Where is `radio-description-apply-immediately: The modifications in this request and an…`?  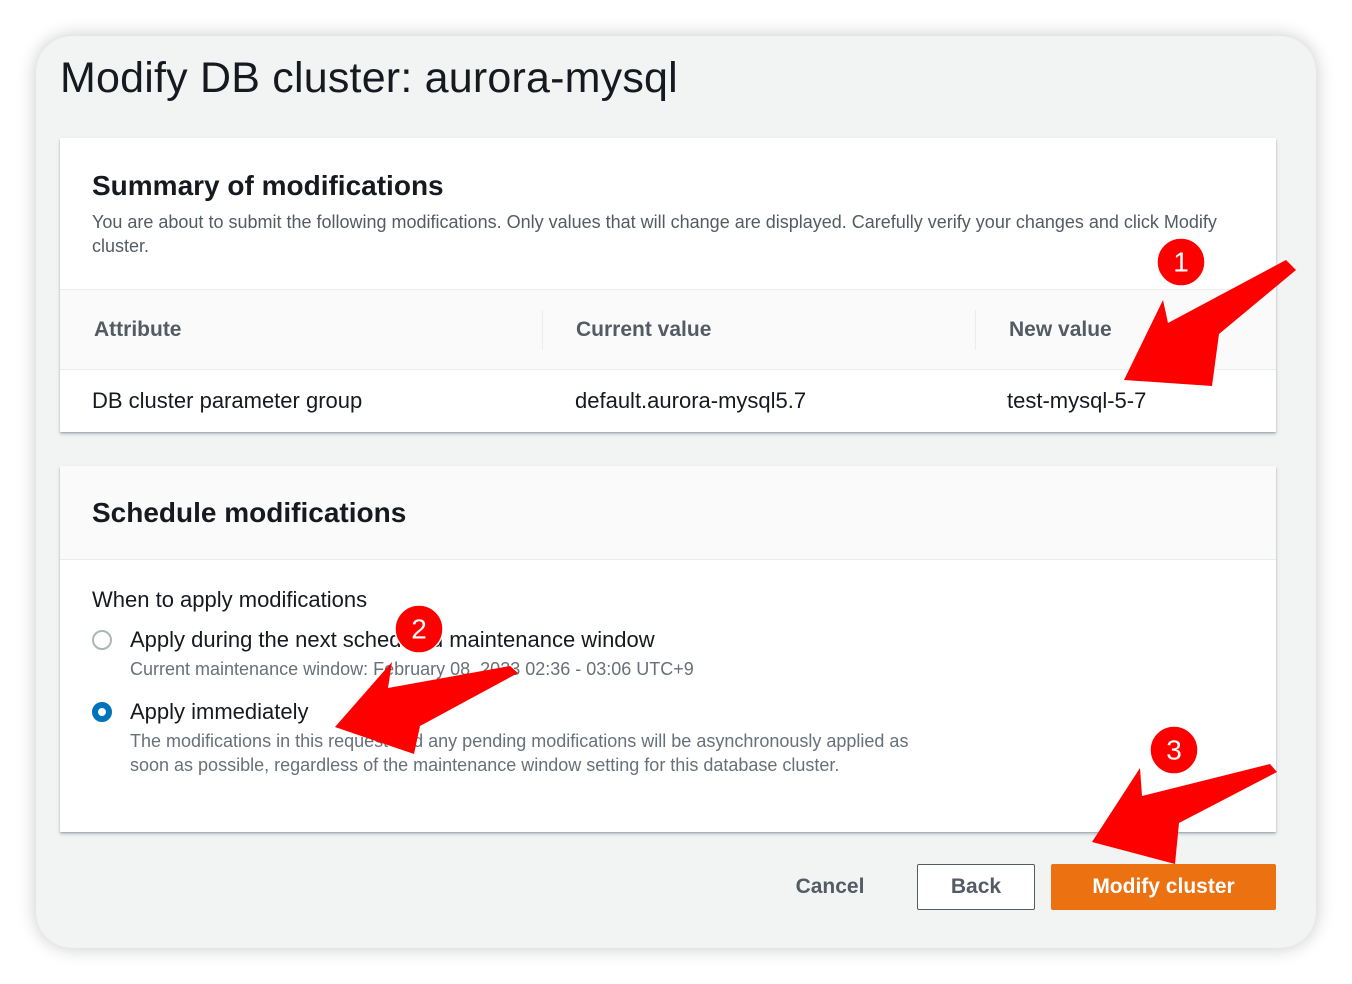 radio-description-apply-immediately: The modifications in this request and an… is located at coordinates (519, 753).